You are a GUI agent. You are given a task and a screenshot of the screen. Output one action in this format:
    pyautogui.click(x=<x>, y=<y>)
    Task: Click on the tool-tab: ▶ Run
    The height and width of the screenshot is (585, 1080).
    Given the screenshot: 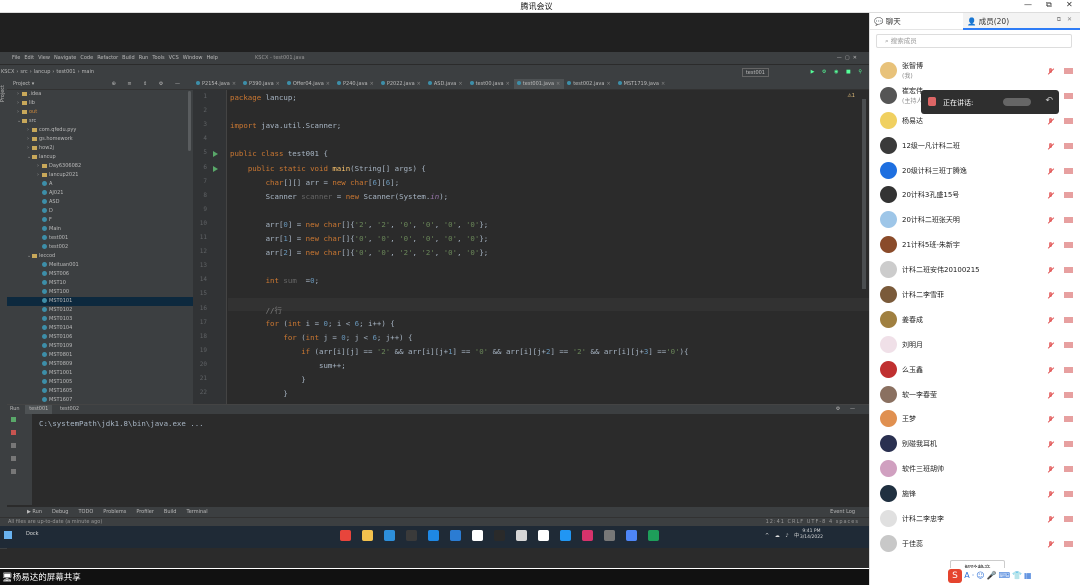 What is the action you would take?
    pyautogui.click(x=34, y=512)
    